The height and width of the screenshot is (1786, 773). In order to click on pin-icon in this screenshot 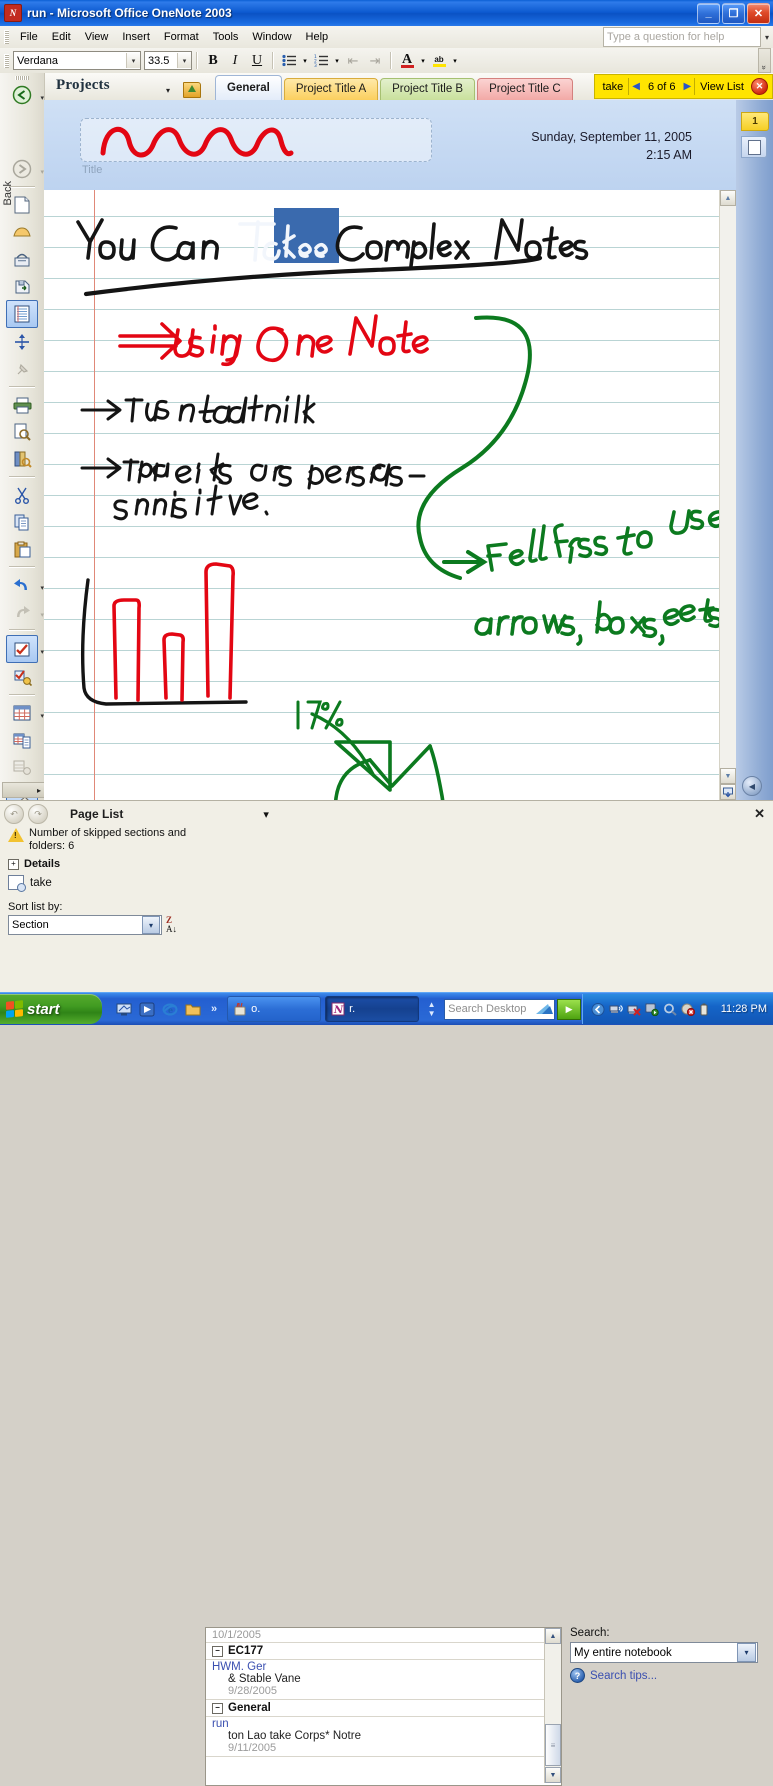, I will do `click(22, 369)`.